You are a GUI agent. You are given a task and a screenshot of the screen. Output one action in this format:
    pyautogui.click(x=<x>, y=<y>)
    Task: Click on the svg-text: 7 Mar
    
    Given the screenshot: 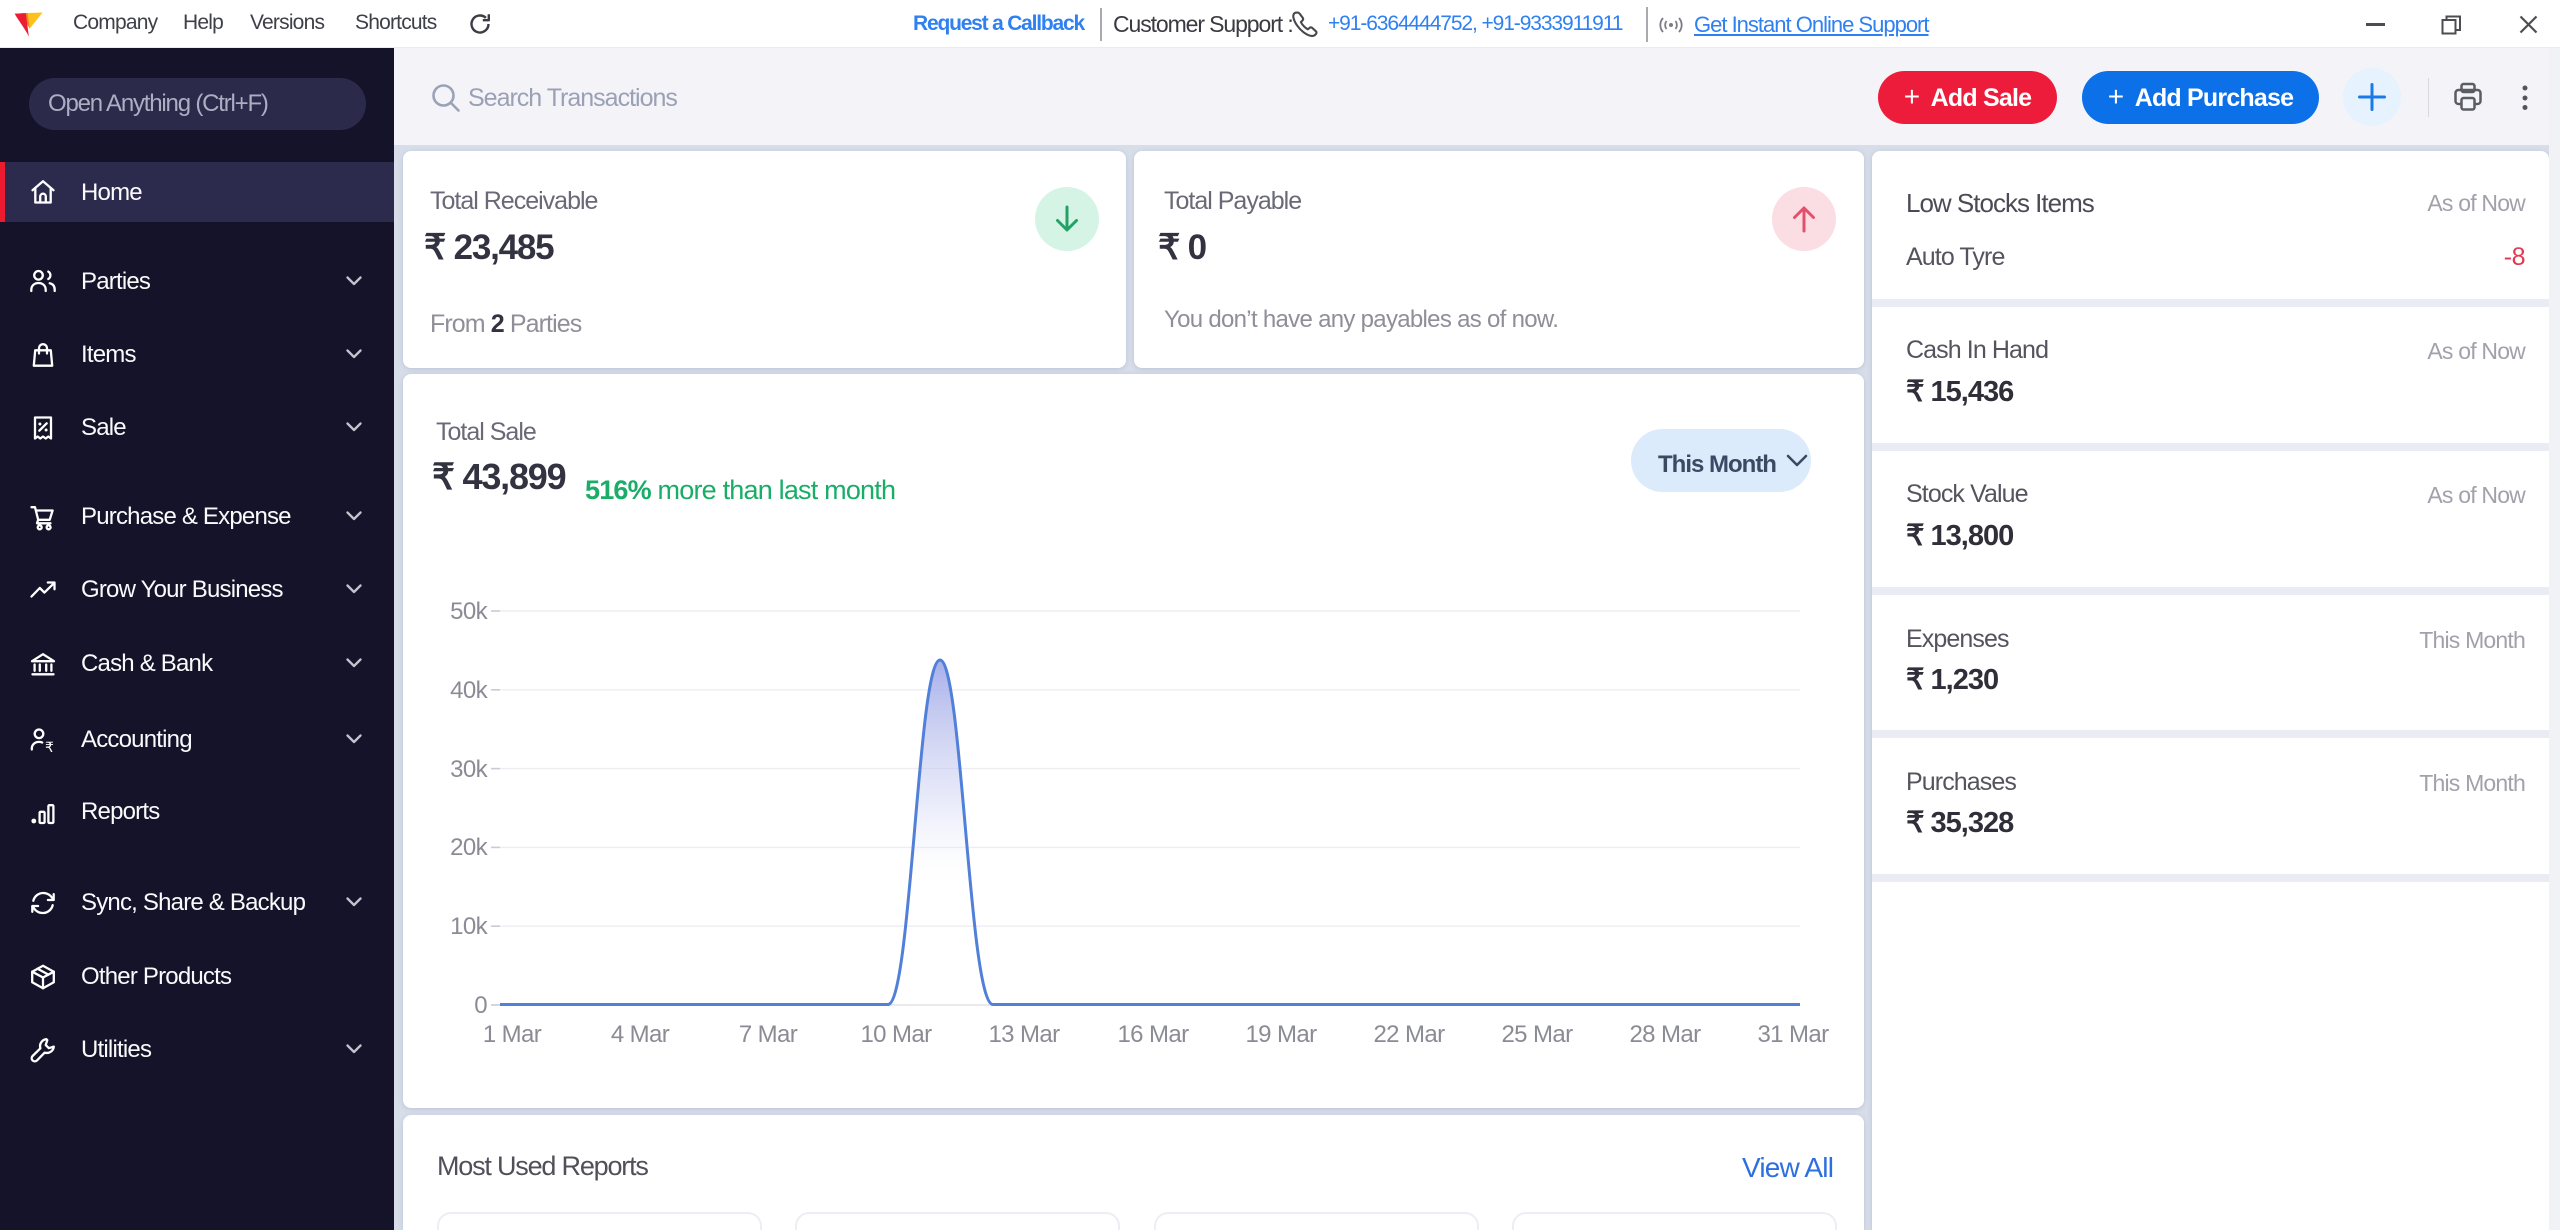 What is the action you would take?
    pyautogui.click(x=768, y=1034)
    